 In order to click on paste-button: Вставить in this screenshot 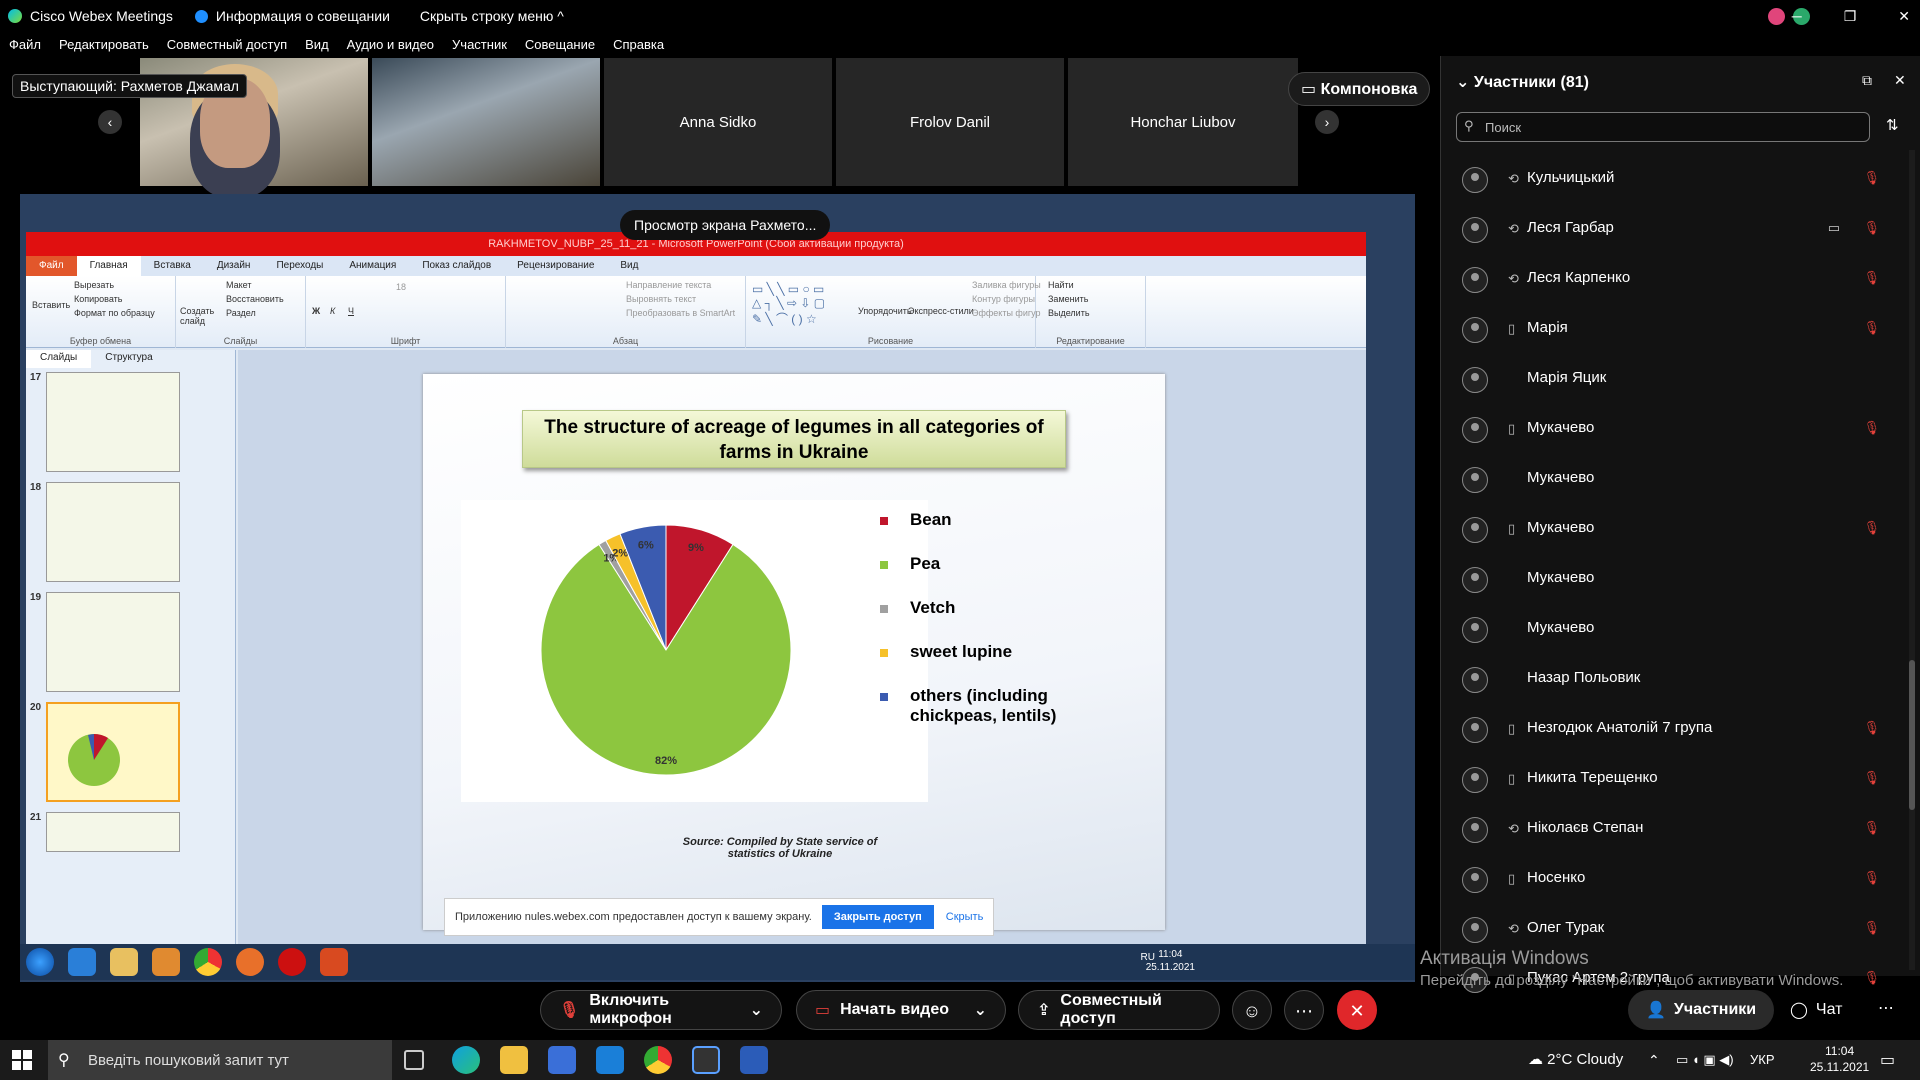, I will do `click(51, 305)`.